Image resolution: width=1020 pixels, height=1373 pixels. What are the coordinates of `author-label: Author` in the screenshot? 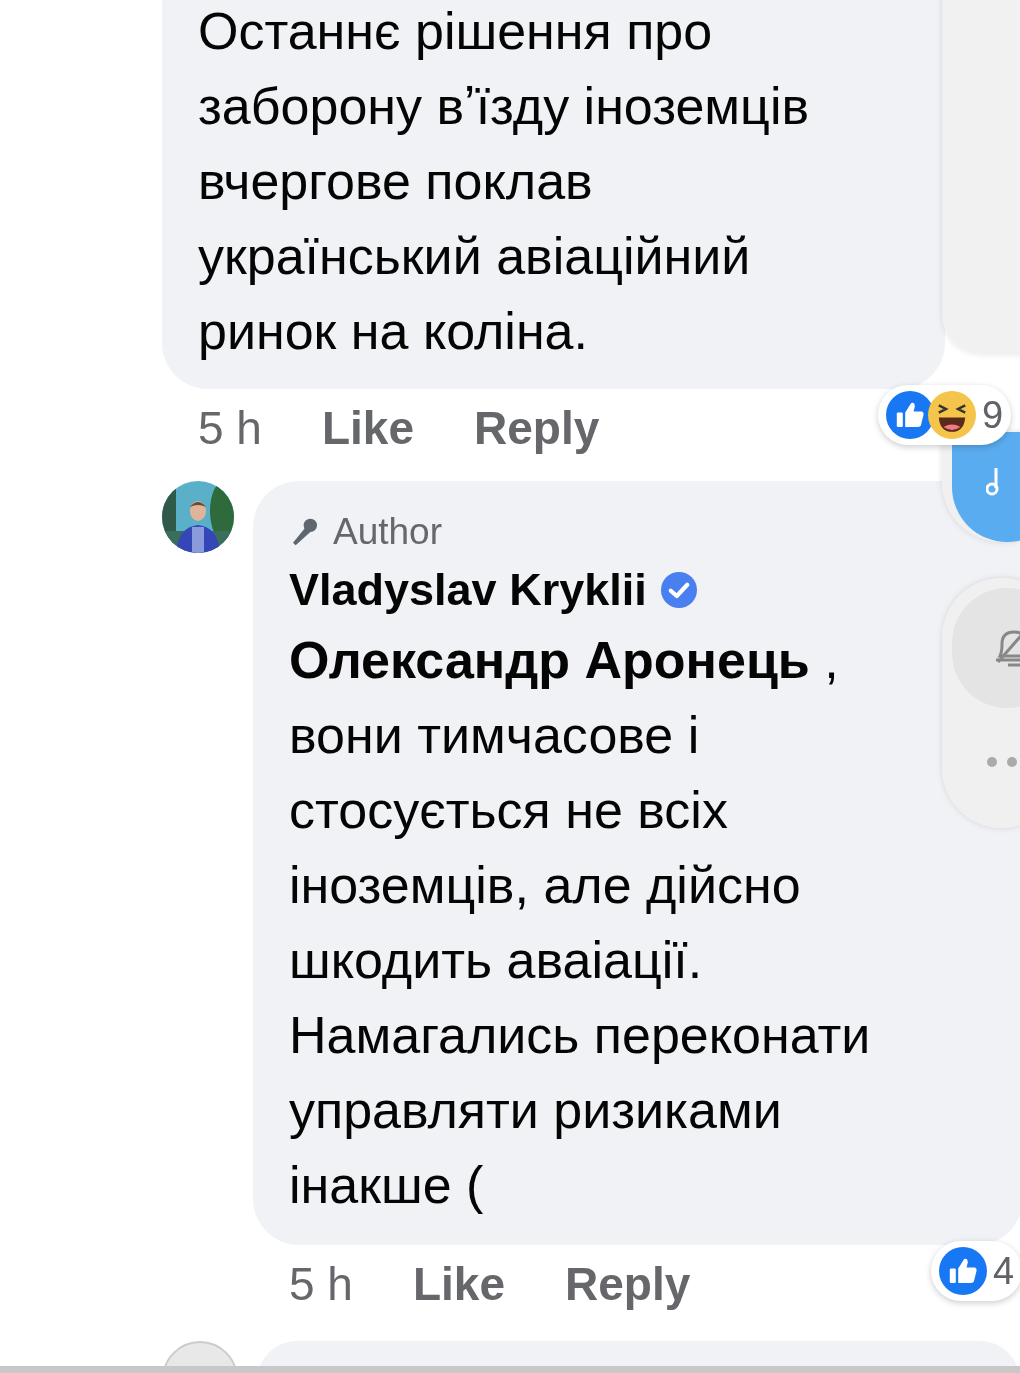 It's located at (387, 532).